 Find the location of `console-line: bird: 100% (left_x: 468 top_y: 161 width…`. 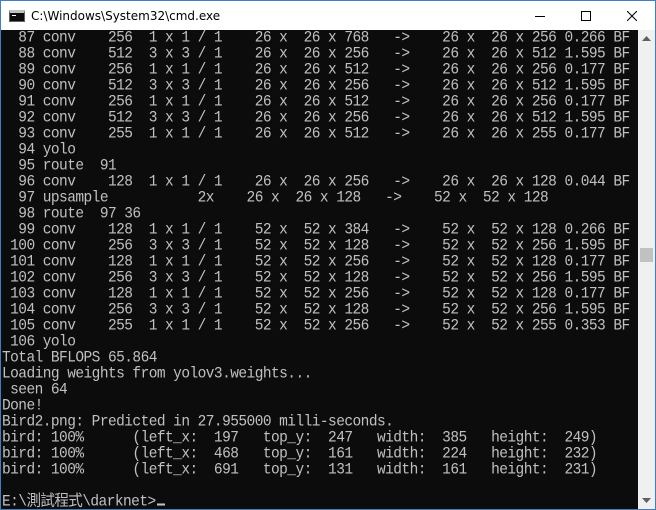

console-line: bird: 100% (left_x: 468 top_y: 161 width… is located at coordinates (300, 454).